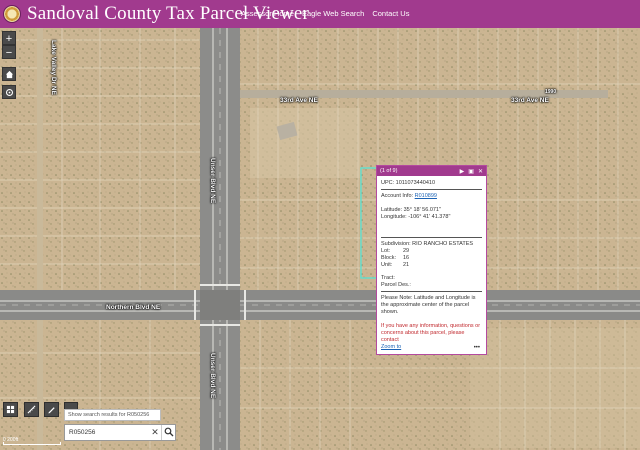 Image resolution: width=640 pixels, height=450 pixels. What do you see at coordinates (391, 347) in the screenshot?
I see `zoom-to-link: Zoom to` at bounding box center [391, 347].